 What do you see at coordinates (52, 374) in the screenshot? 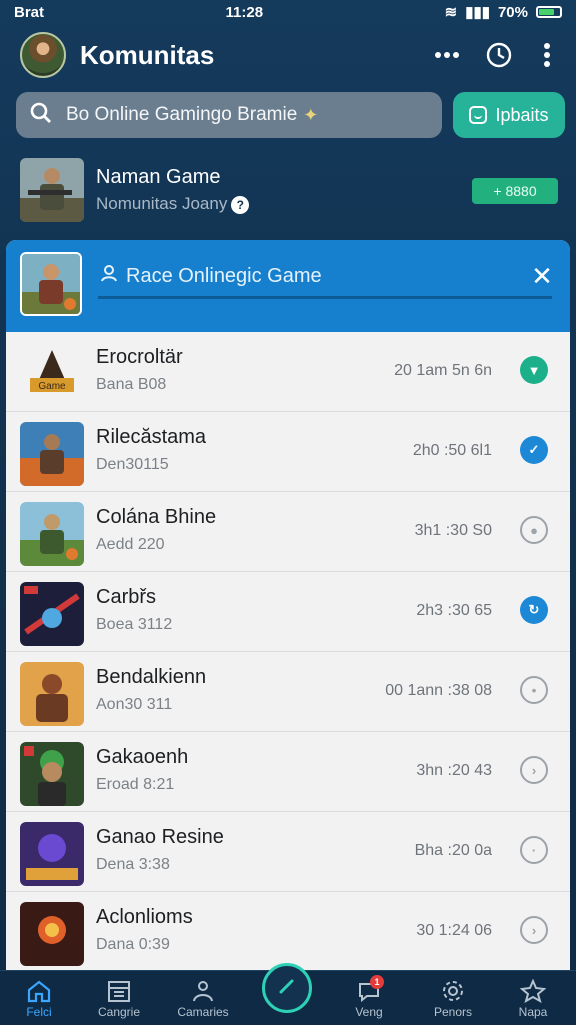
I see `game-thumbnail: Game` at bounding box center [52, 374].